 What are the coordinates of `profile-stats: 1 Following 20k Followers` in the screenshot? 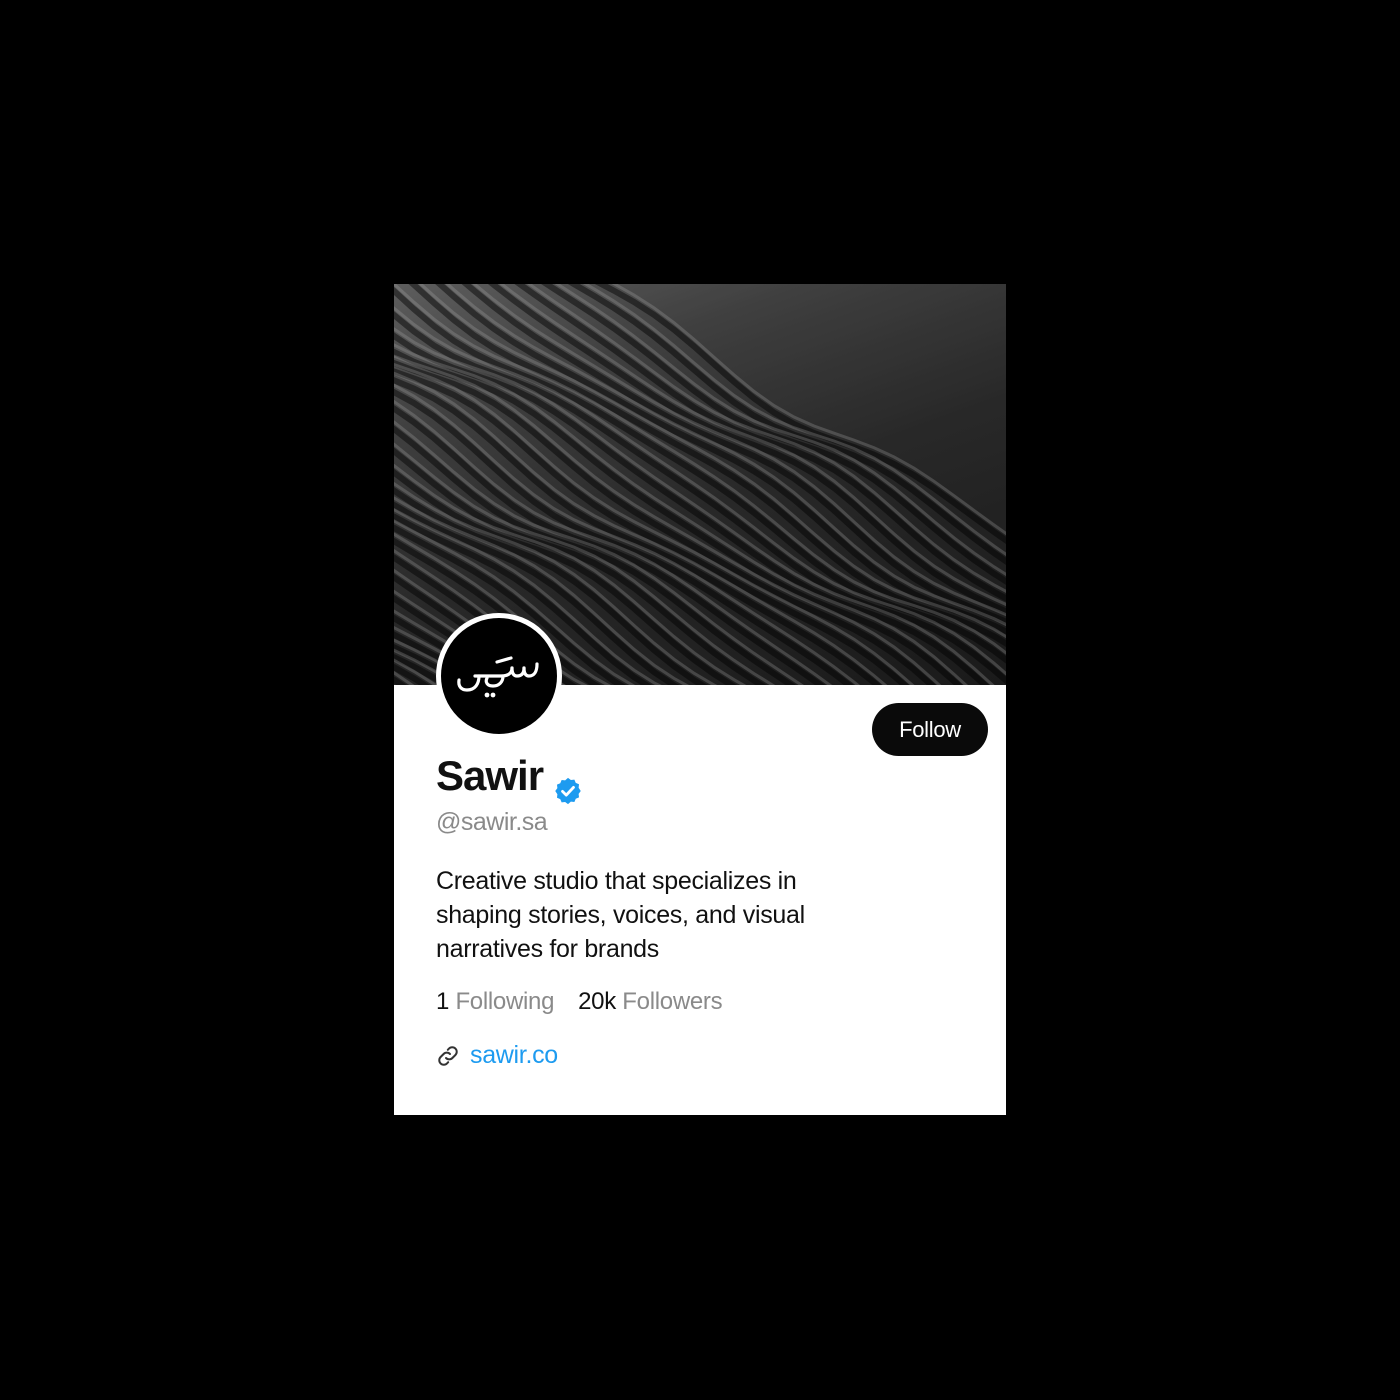 It's located at (591, 1002).